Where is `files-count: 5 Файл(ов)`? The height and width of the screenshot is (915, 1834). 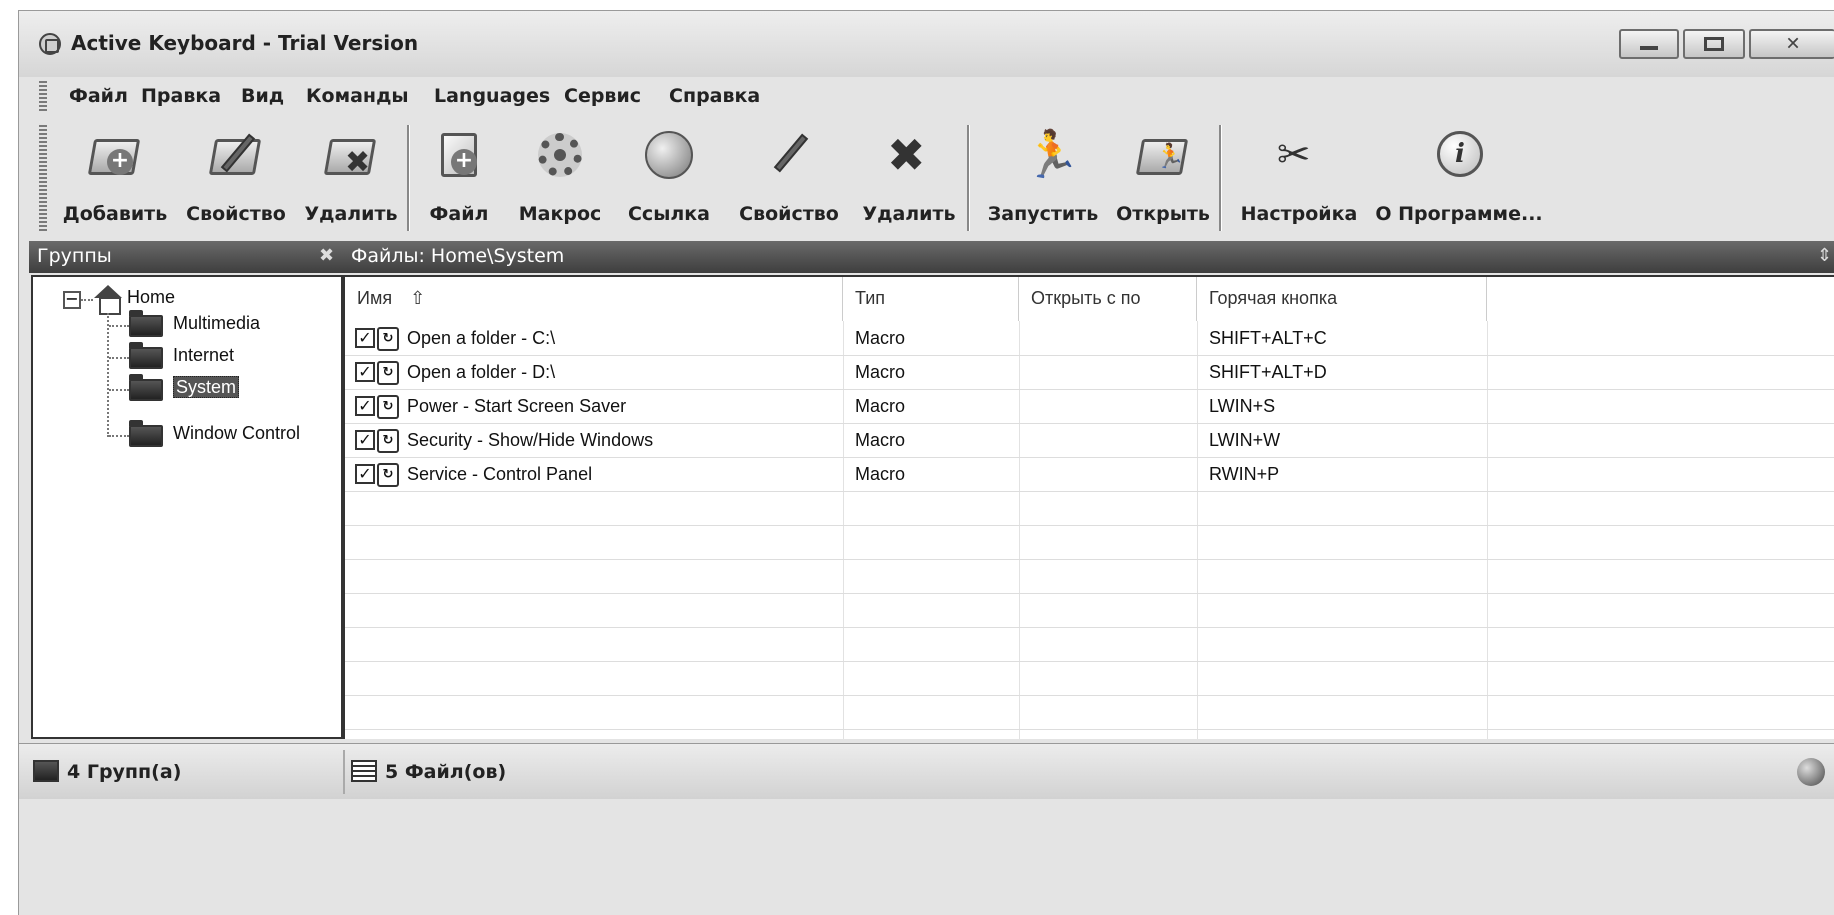
files-count: 5 Файл(ов) is located at coordinates (446, 772).